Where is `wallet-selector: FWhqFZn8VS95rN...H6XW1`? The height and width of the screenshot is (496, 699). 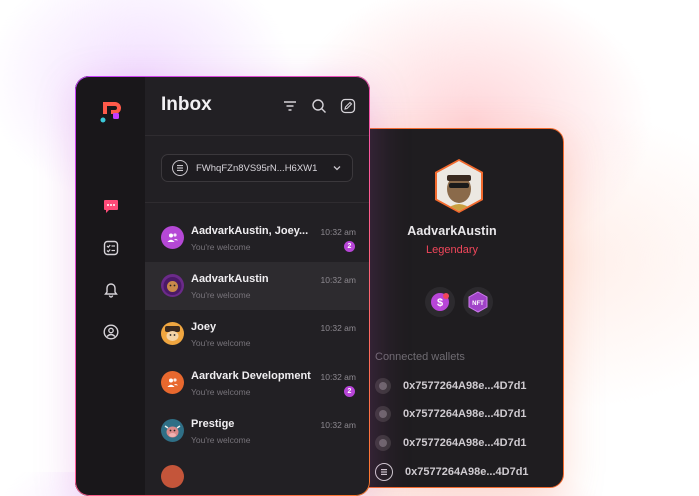 wallet-selector: FWhqFZn8VS95rN...H6XW1 is located at coordinates (257, 168).